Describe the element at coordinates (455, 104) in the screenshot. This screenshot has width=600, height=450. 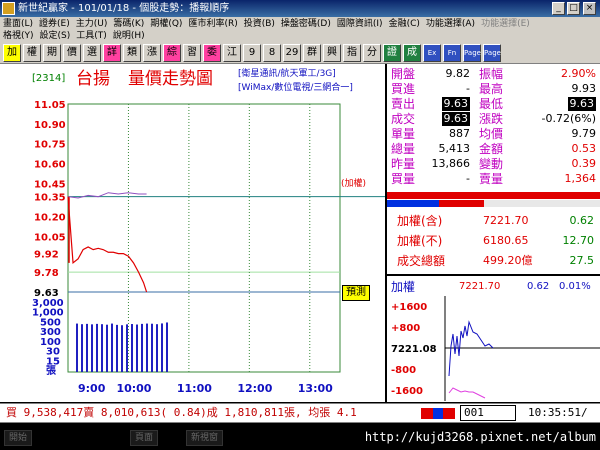
I see `quote-value: 9.63` at that location.